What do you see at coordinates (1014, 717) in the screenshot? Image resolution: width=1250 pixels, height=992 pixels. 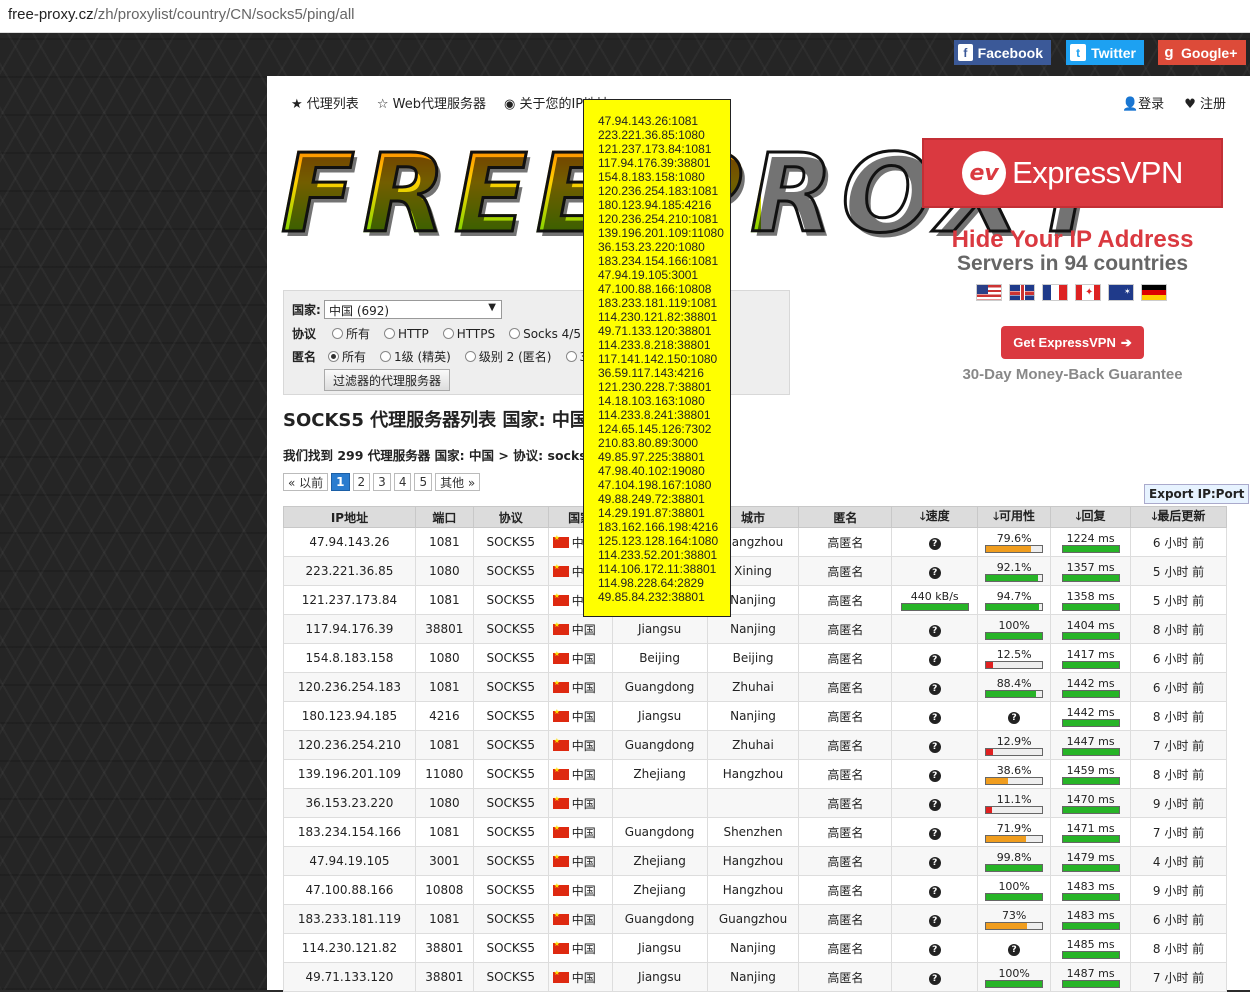 I see `unknown-icon: ?` at bounding box center [1014, 717].